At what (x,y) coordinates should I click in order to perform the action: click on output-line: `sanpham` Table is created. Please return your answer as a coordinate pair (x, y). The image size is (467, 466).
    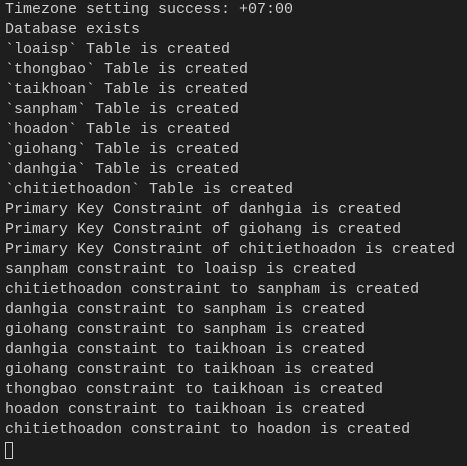
    Looking at the image, I should click on (122, 109).